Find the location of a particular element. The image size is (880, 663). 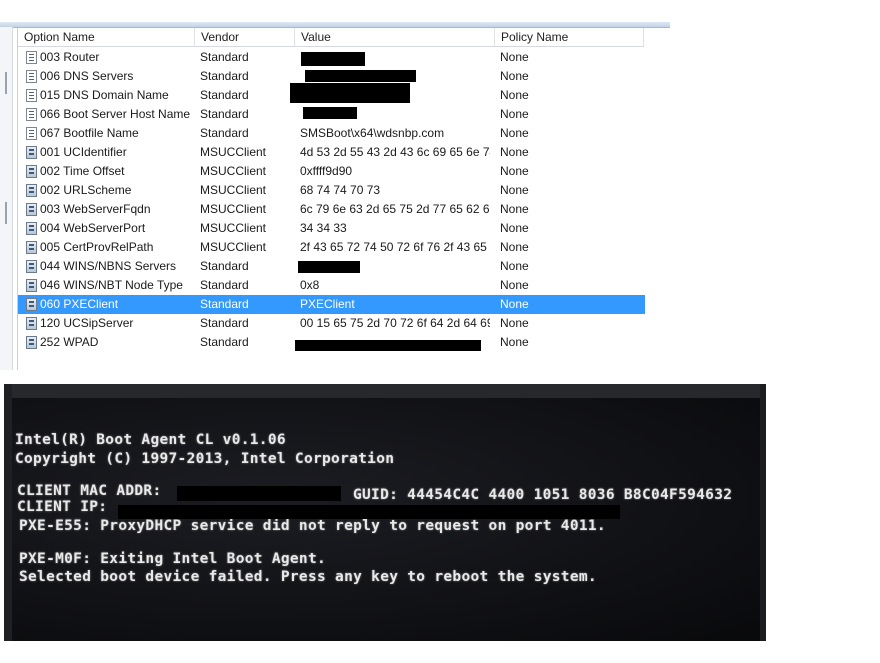

option-row: 046 WINS/NBT Node Type Standard 0x8 None is located at coordinates (331, 285).